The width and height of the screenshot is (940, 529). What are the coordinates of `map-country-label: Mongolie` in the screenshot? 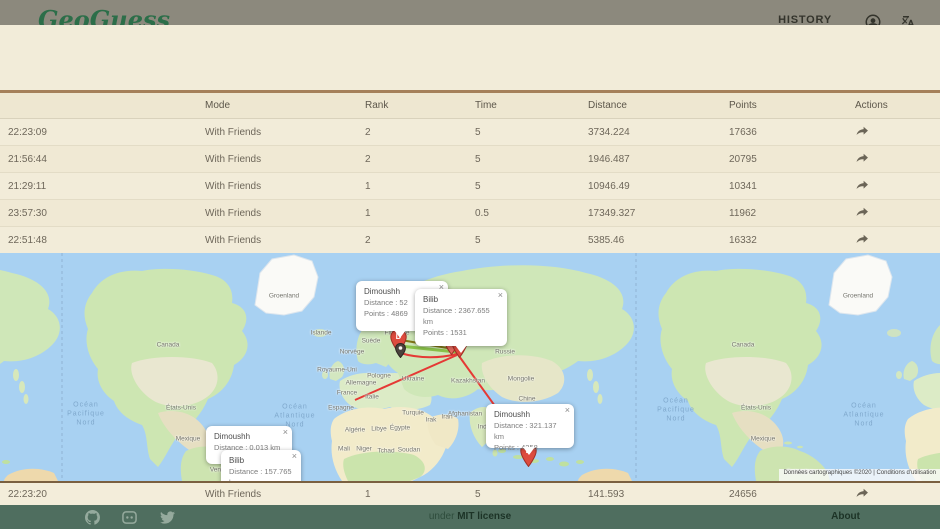 It's located at (521, 379).